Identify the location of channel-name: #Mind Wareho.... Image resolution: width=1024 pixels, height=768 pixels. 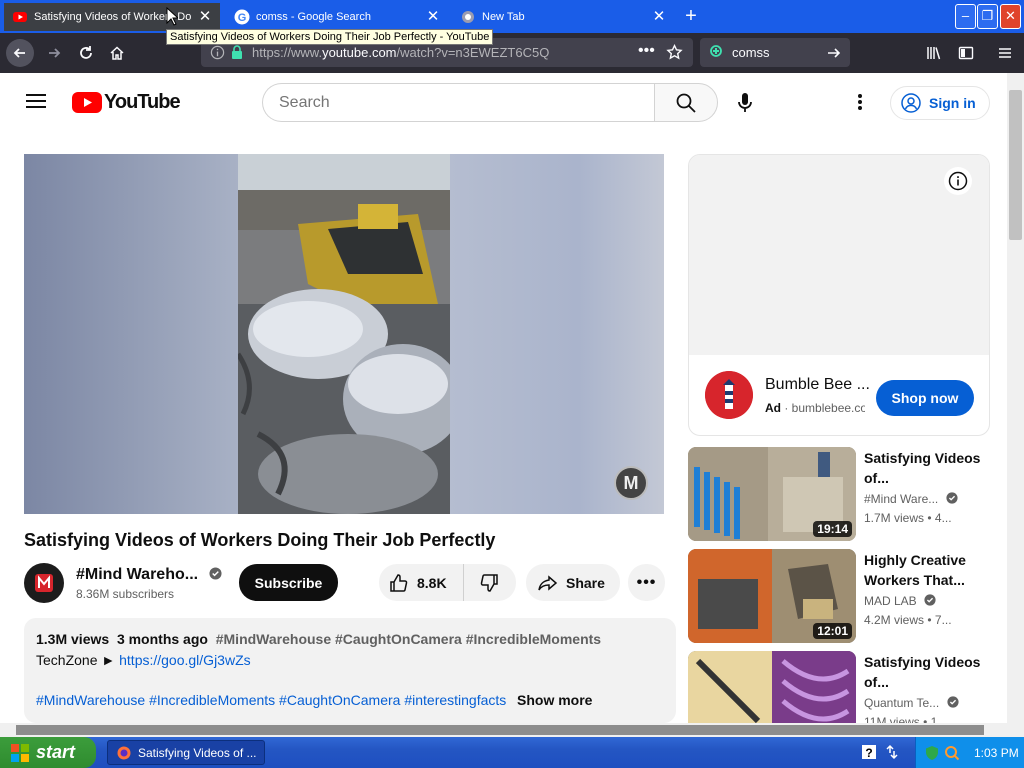
(149, 575).